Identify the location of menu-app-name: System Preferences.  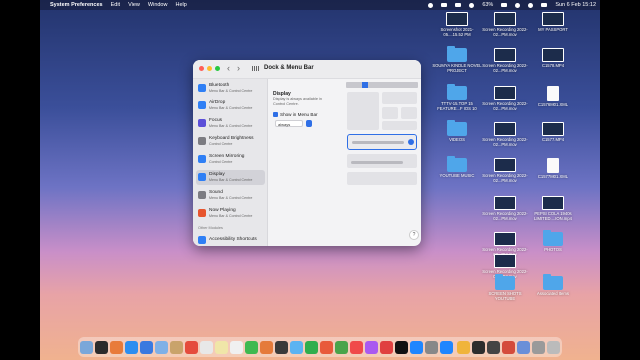
(76, 5).